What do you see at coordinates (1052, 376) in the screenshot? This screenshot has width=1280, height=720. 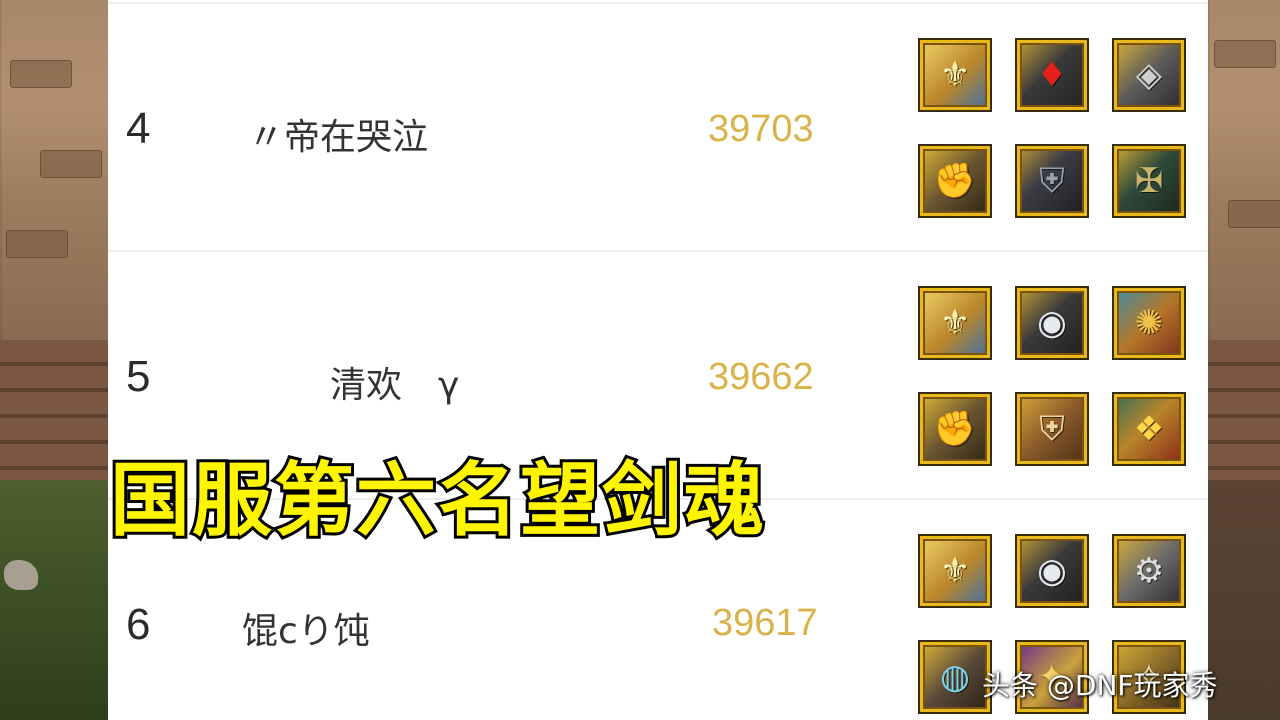 I see `equipment-grid: ⚜ ◉ ✺ ✊ ⛨ ❖` at bounding box center [1052, 376].